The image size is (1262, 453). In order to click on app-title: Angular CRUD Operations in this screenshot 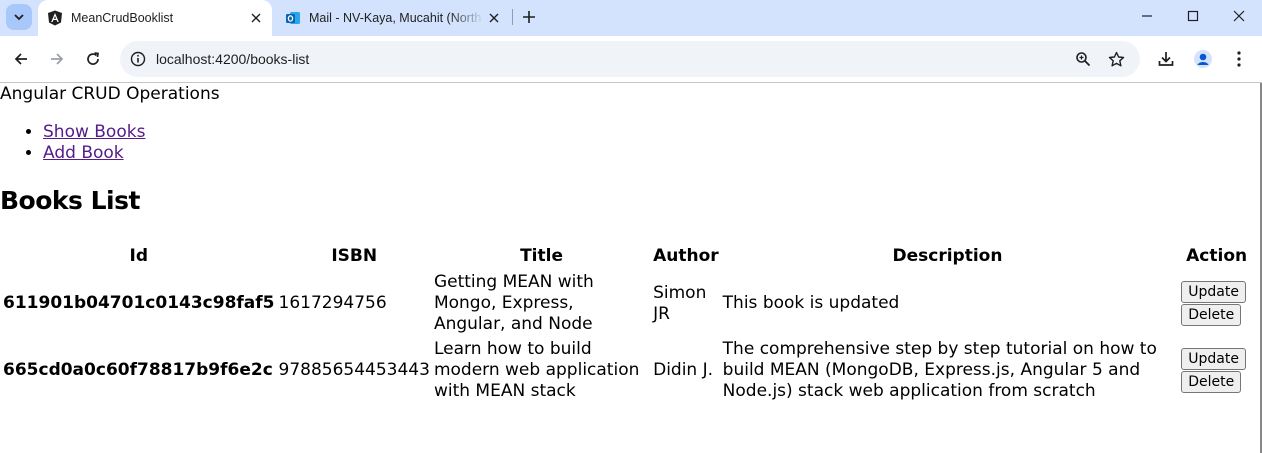, I will do `click(110, 94)`.